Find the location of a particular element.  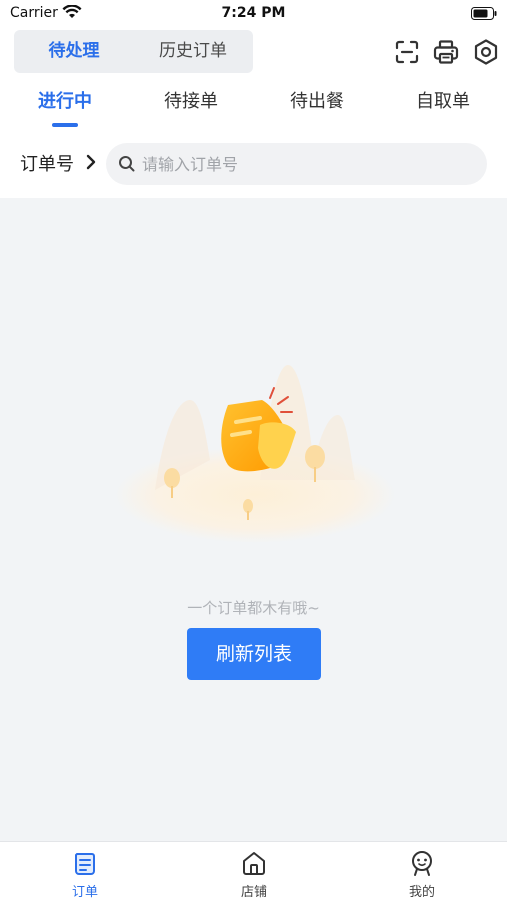

tab-pending-accept: 待接单 is located at coordinates (191, 102).